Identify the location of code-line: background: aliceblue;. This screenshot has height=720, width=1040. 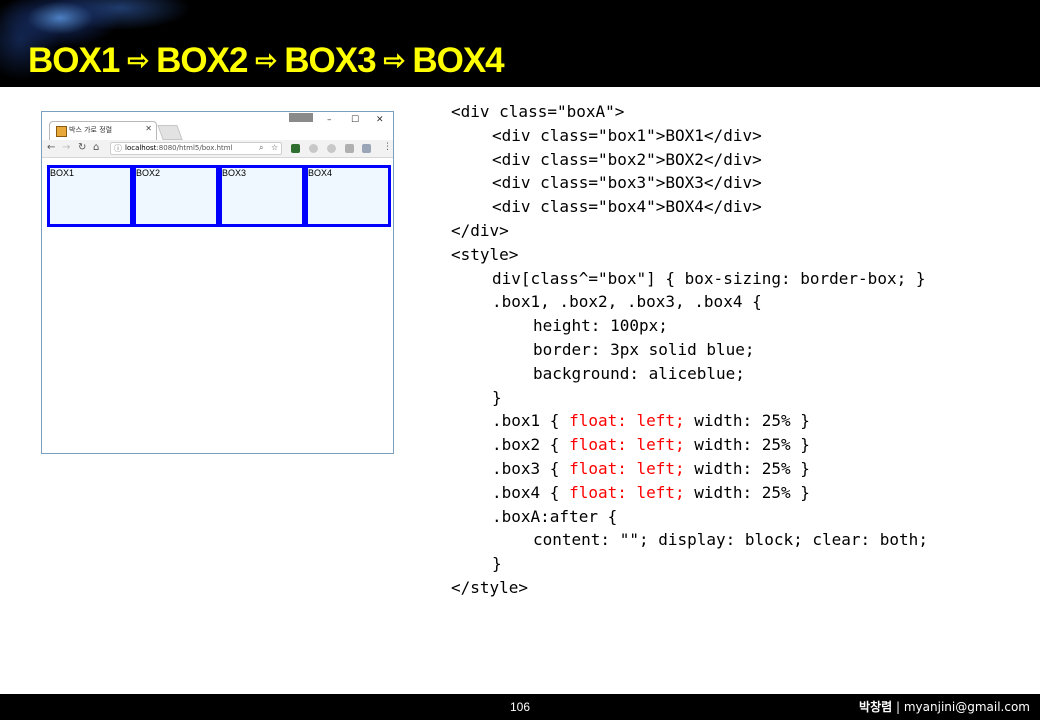
(639, 374).